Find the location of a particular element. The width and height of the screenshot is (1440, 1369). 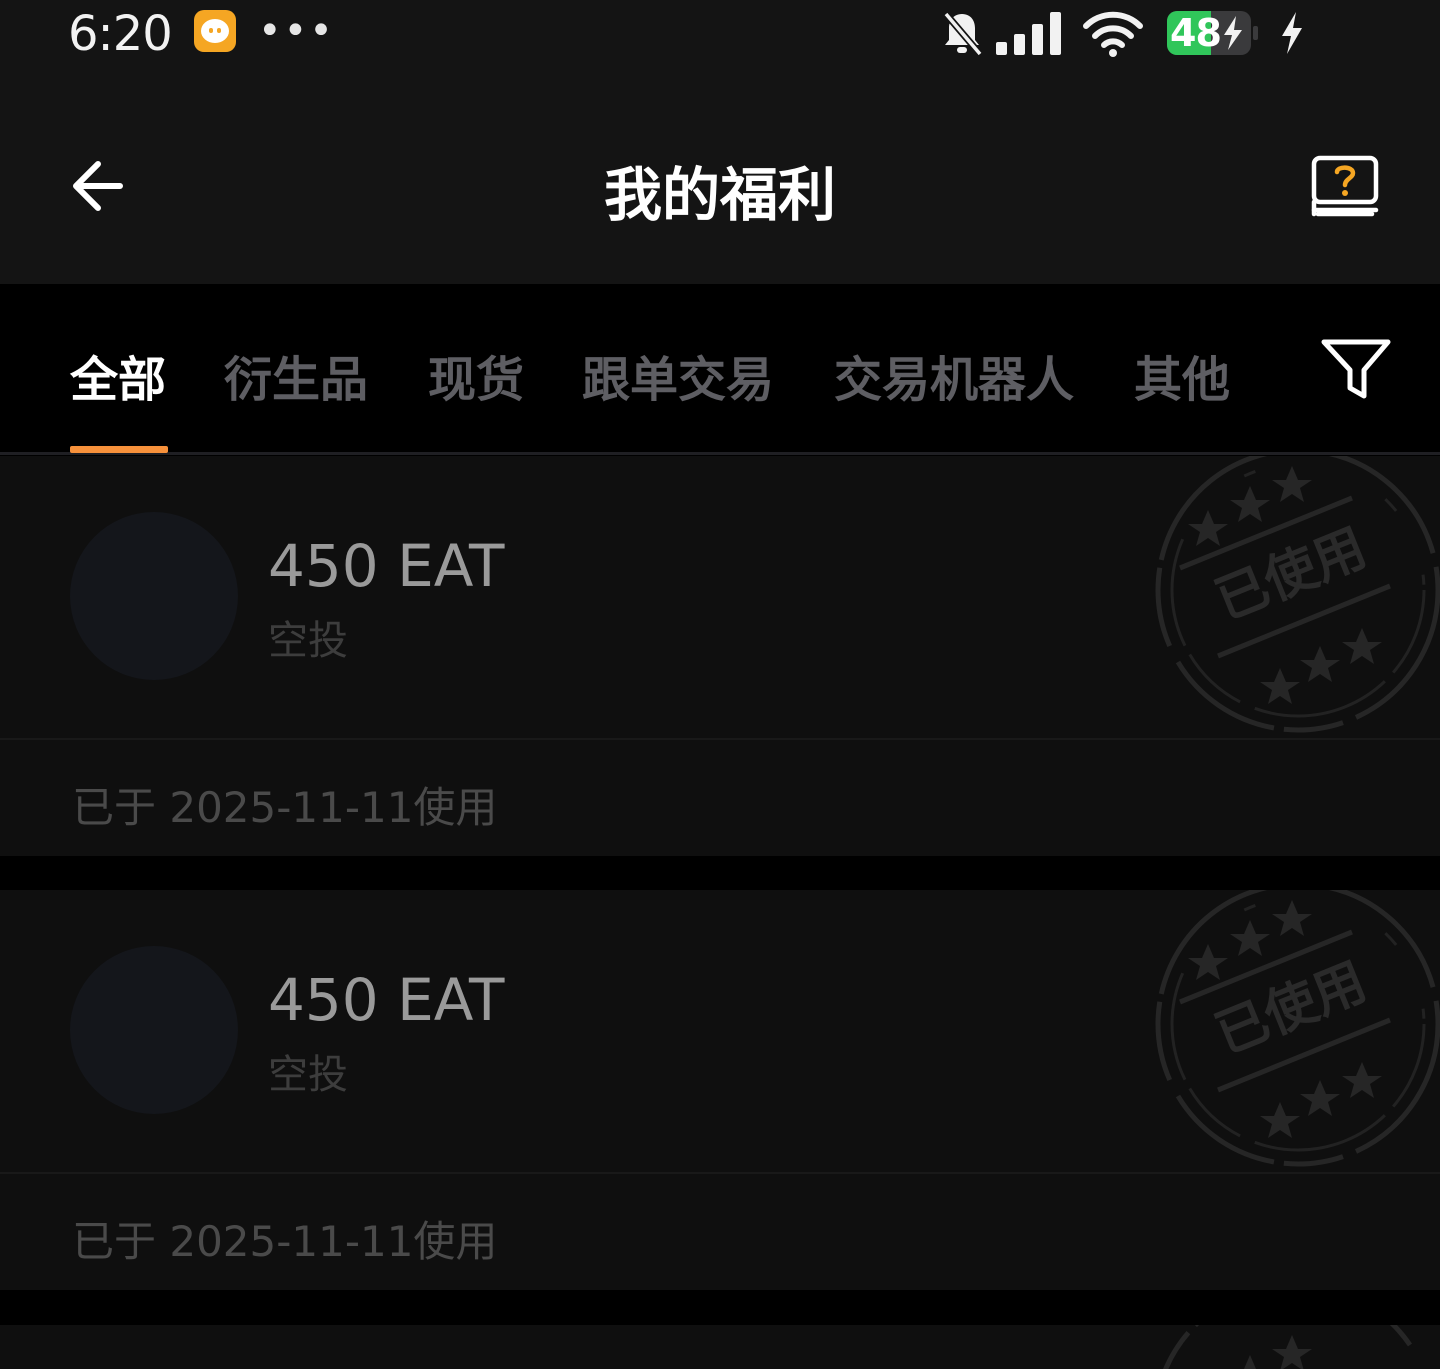

tab-trading-bots: 交易机器人 is located at coordinates (954, 375).